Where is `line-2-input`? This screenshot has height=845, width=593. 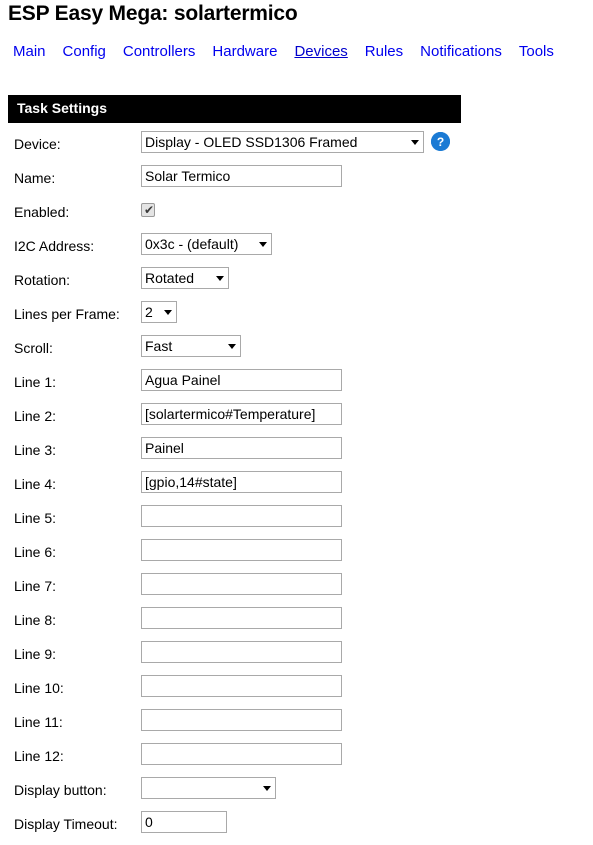
line-2-input is located at coordinates (241, 414).